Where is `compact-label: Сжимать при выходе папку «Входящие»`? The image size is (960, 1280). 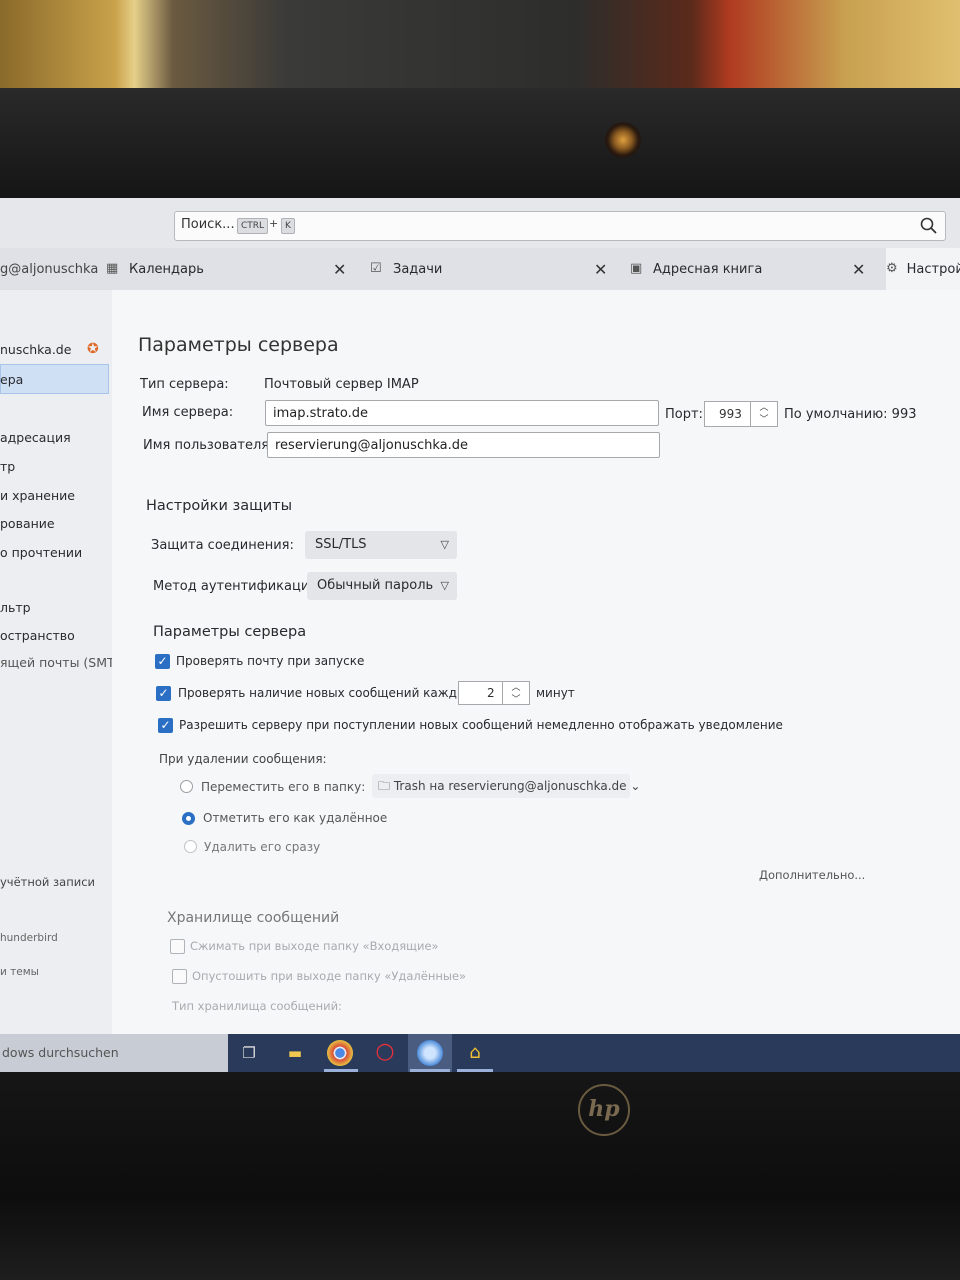 compact-label: Сжимать при выходе папку «Входящие» is located at coordinates (314, 946).